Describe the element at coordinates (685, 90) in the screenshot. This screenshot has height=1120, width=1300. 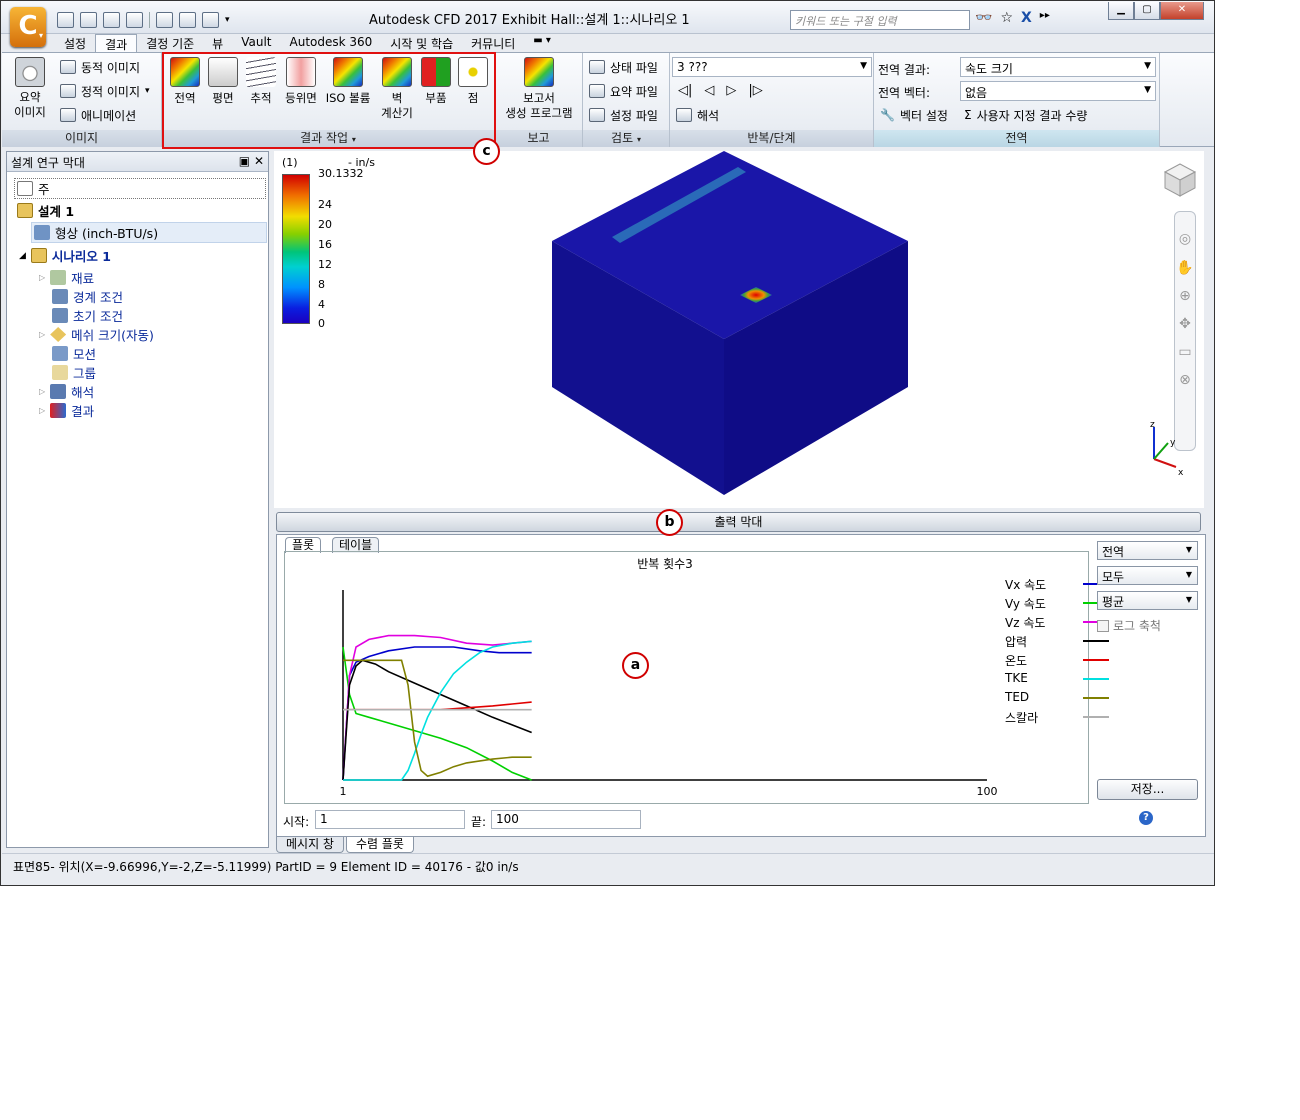
I see `first-step-icon: ◁|` at that location.